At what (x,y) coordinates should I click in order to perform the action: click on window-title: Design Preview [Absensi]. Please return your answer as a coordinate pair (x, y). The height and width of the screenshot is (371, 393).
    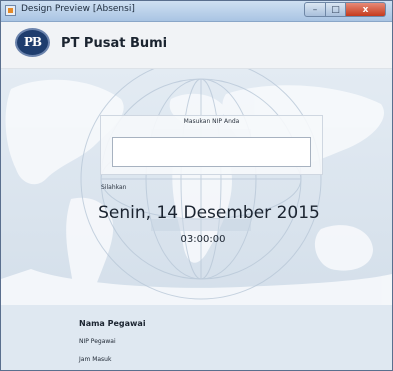
    Looking at the image, I should click on (78, 9).